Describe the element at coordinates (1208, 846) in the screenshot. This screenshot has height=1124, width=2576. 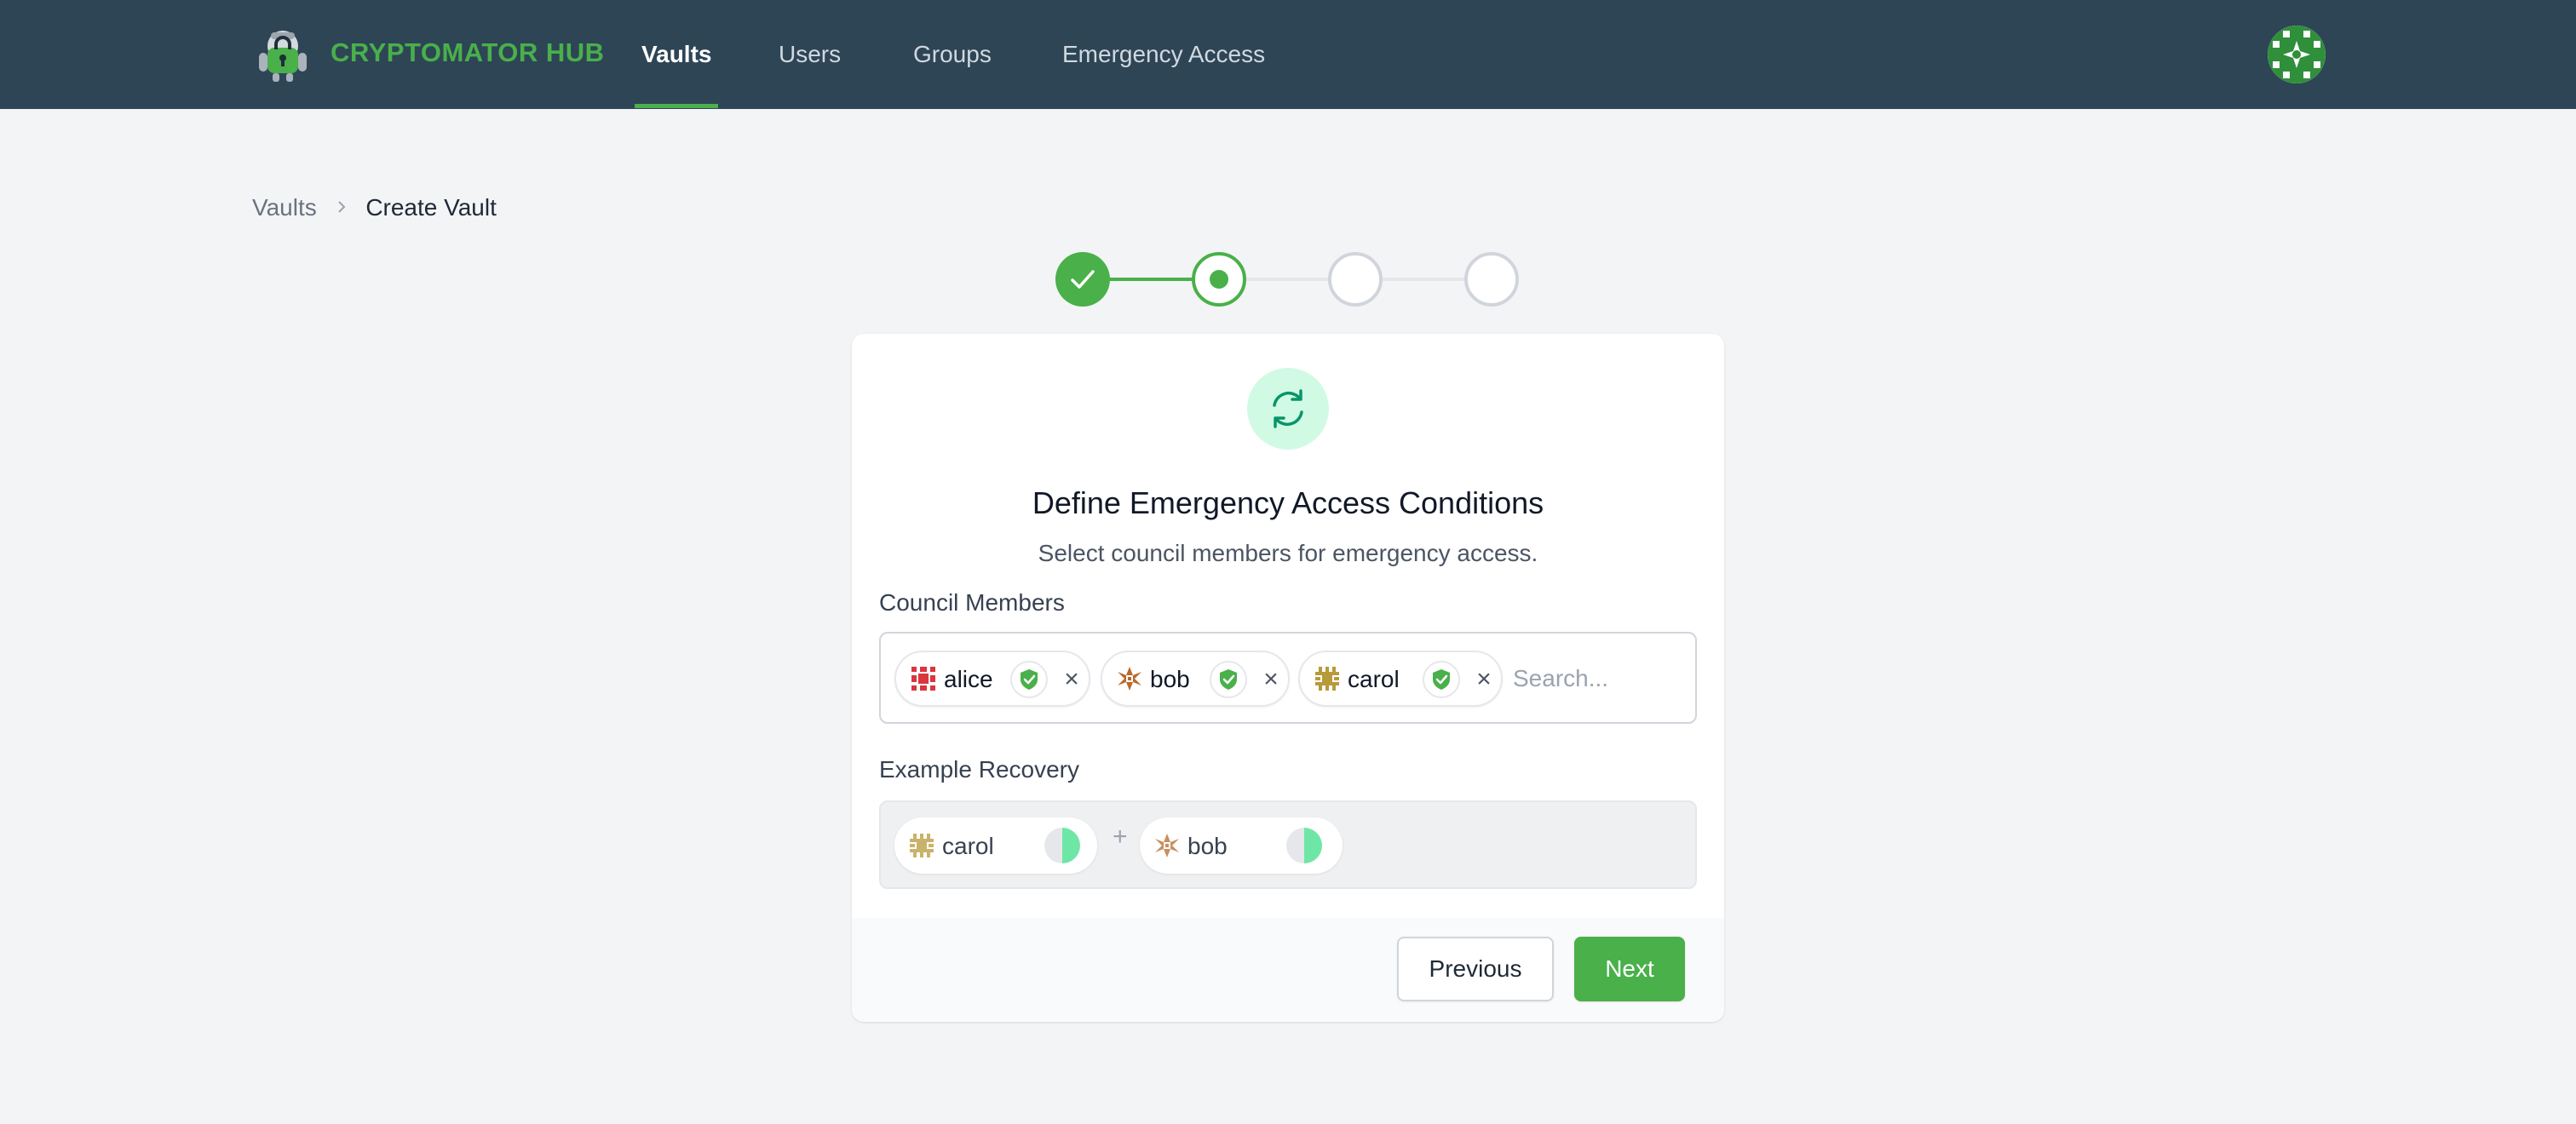
I see `recovery-member-name: bob` at that location.